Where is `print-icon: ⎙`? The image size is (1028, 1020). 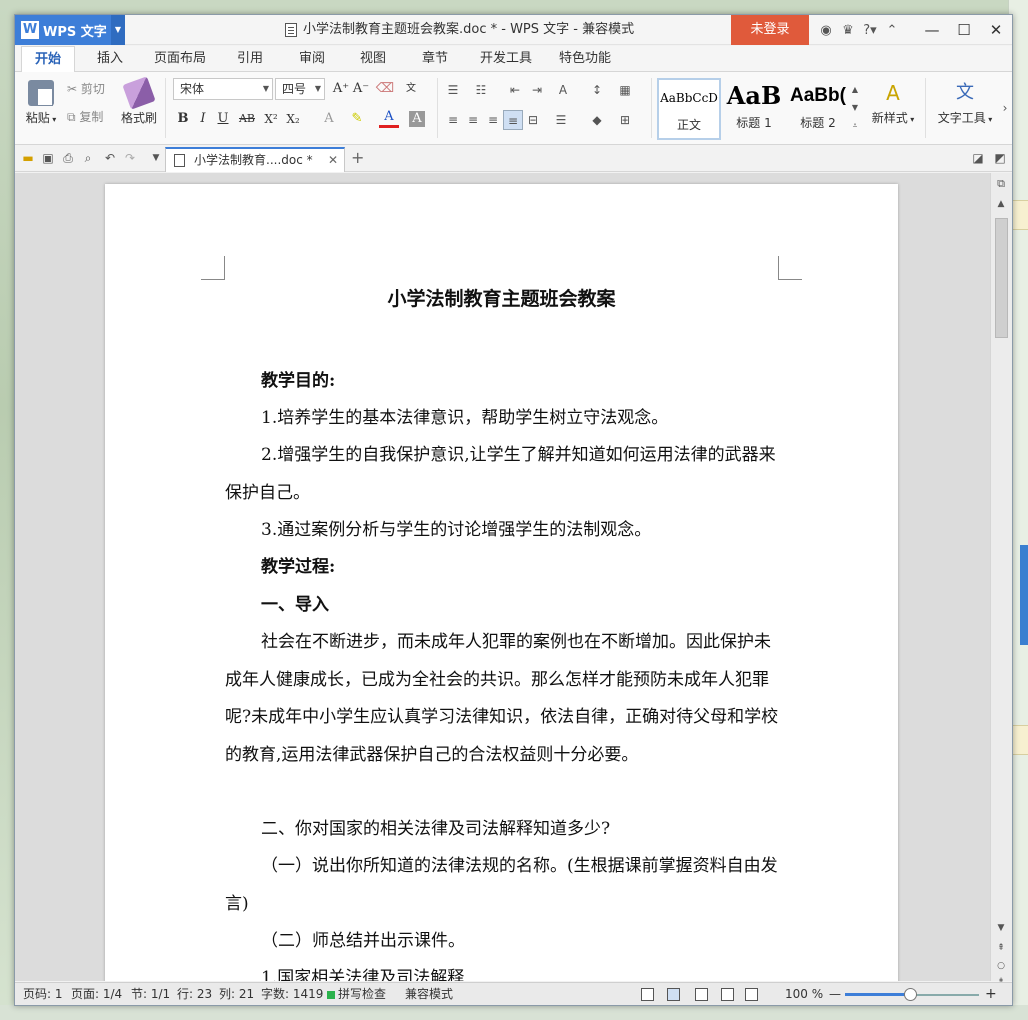
print-icon: ⎙ is located at coordinates (68, 158).